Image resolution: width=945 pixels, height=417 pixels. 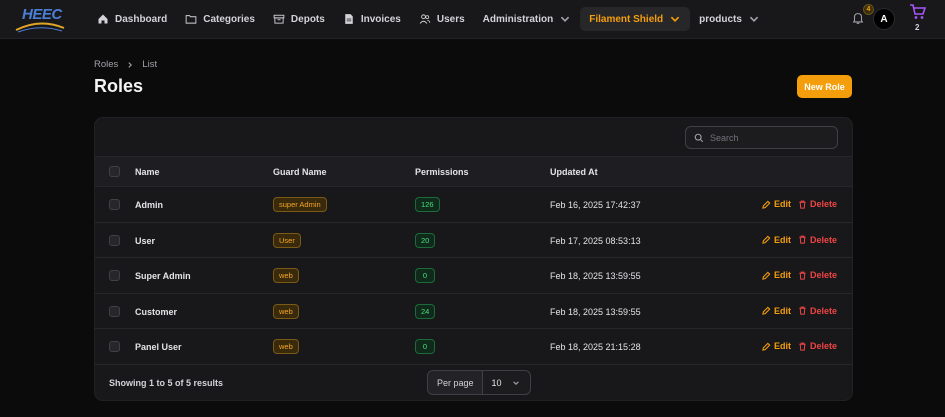 What do you see at coordinates (427, 204) in the screenshot?
I see `permissions-badge: 126` at bounding box center [427, 204].